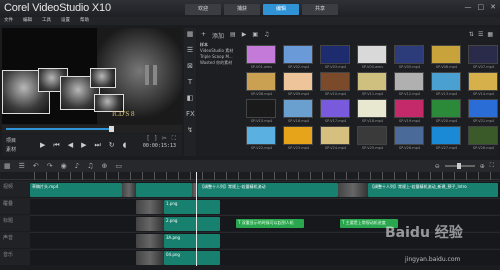 The image size is (500, 270). What do you see at coordinates (11, 140) in the screenshot?
I see `mode-project: 项目` at bounding box center [11, 140].